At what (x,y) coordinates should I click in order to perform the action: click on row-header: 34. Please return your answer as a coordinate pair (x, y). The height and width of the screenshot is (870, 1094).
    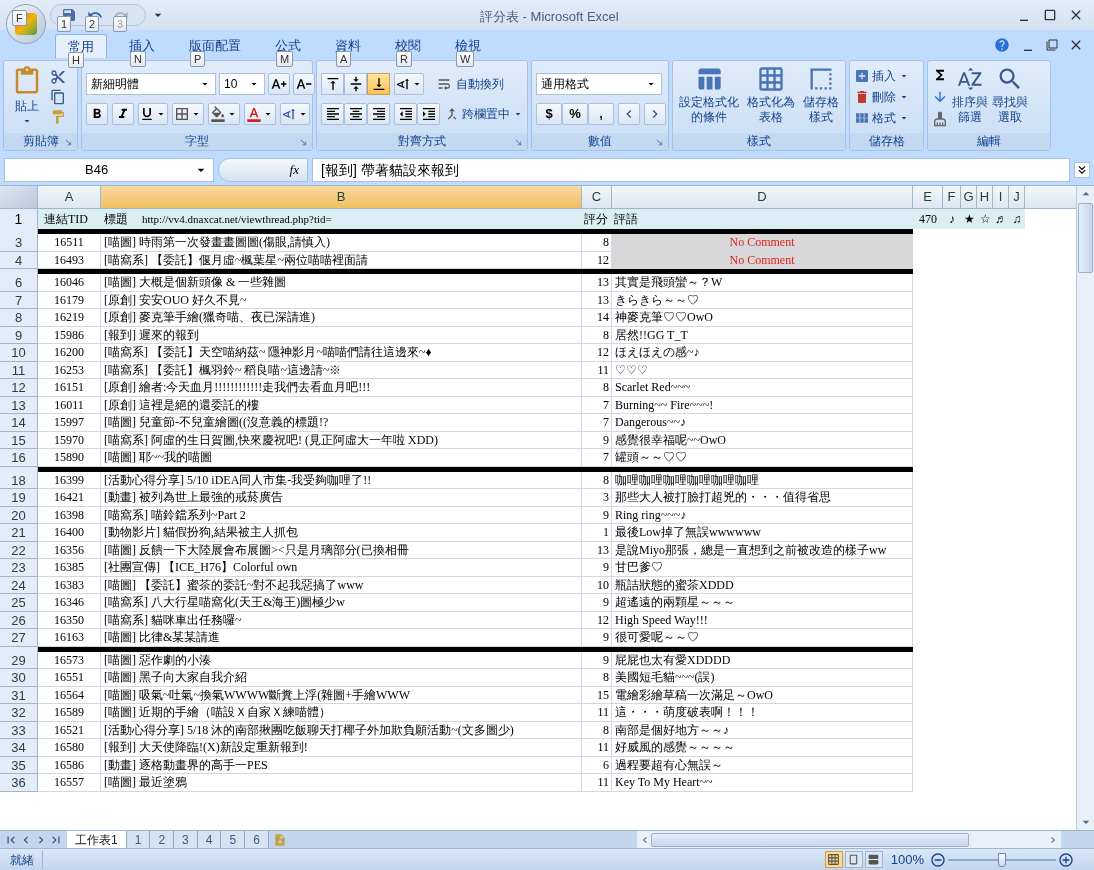
    Looking at the image, I should click on (19, 748).